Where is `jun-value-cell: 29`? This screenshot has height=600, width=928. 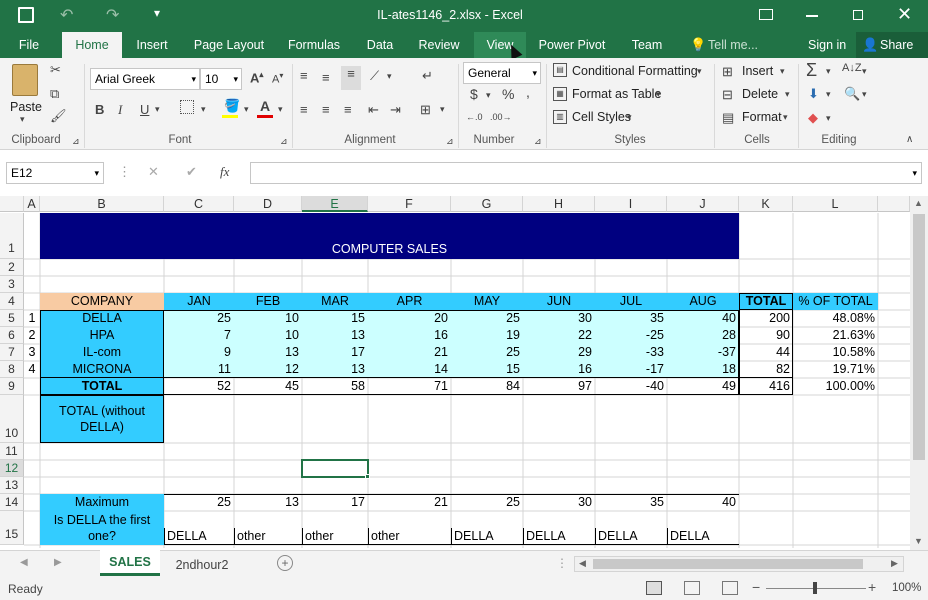 jun-value-cell: 29 is located at coordinates (559, 352).